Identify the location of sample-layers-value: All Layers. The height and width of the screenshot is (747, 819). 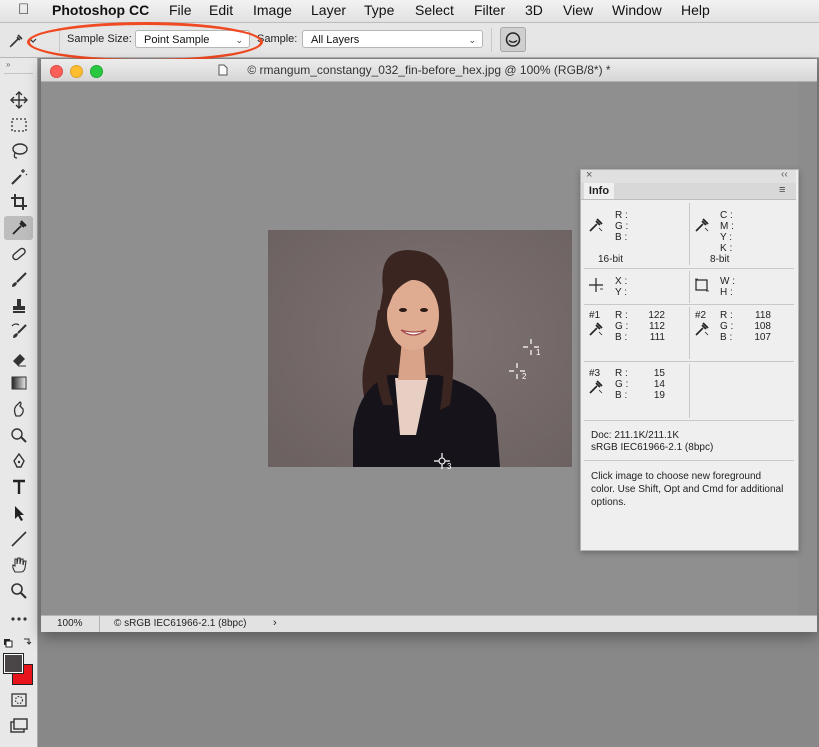
(335, 40).